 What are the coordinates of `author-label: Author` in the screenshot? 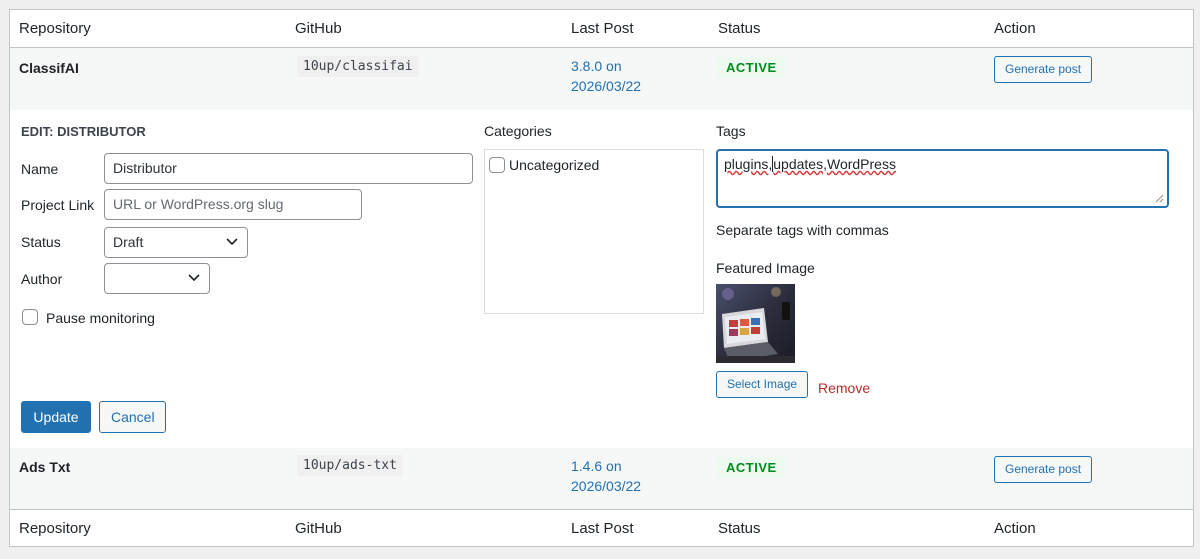 It's located at (42, 279).